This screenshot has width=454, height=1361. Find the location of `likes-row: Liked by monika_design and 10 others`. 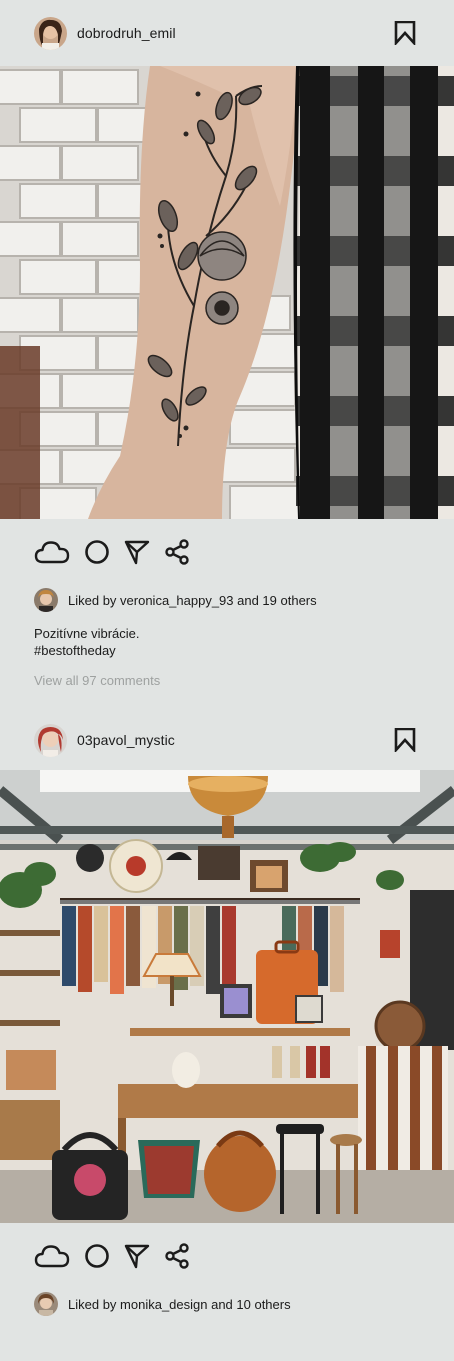

likes-row: Liked by monika_design and 10 others is located at coordinates (227, 1304).